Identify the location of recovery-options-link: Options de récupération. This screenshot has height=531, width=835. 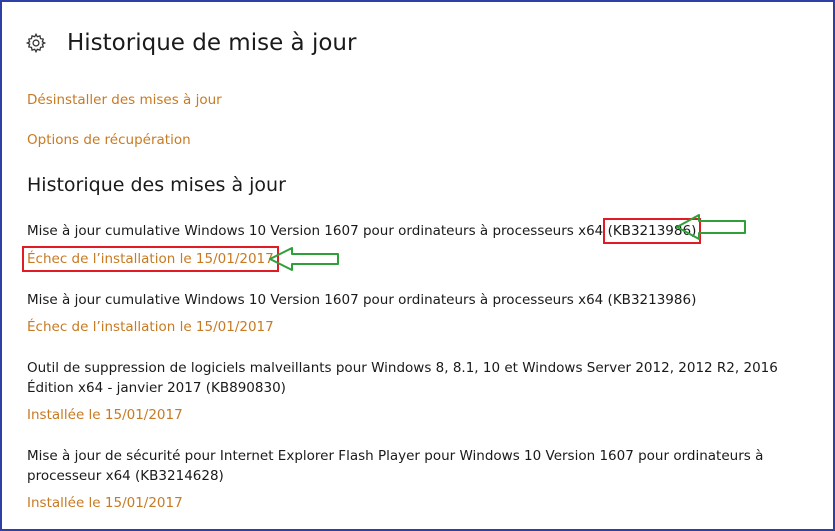
(109, 140).